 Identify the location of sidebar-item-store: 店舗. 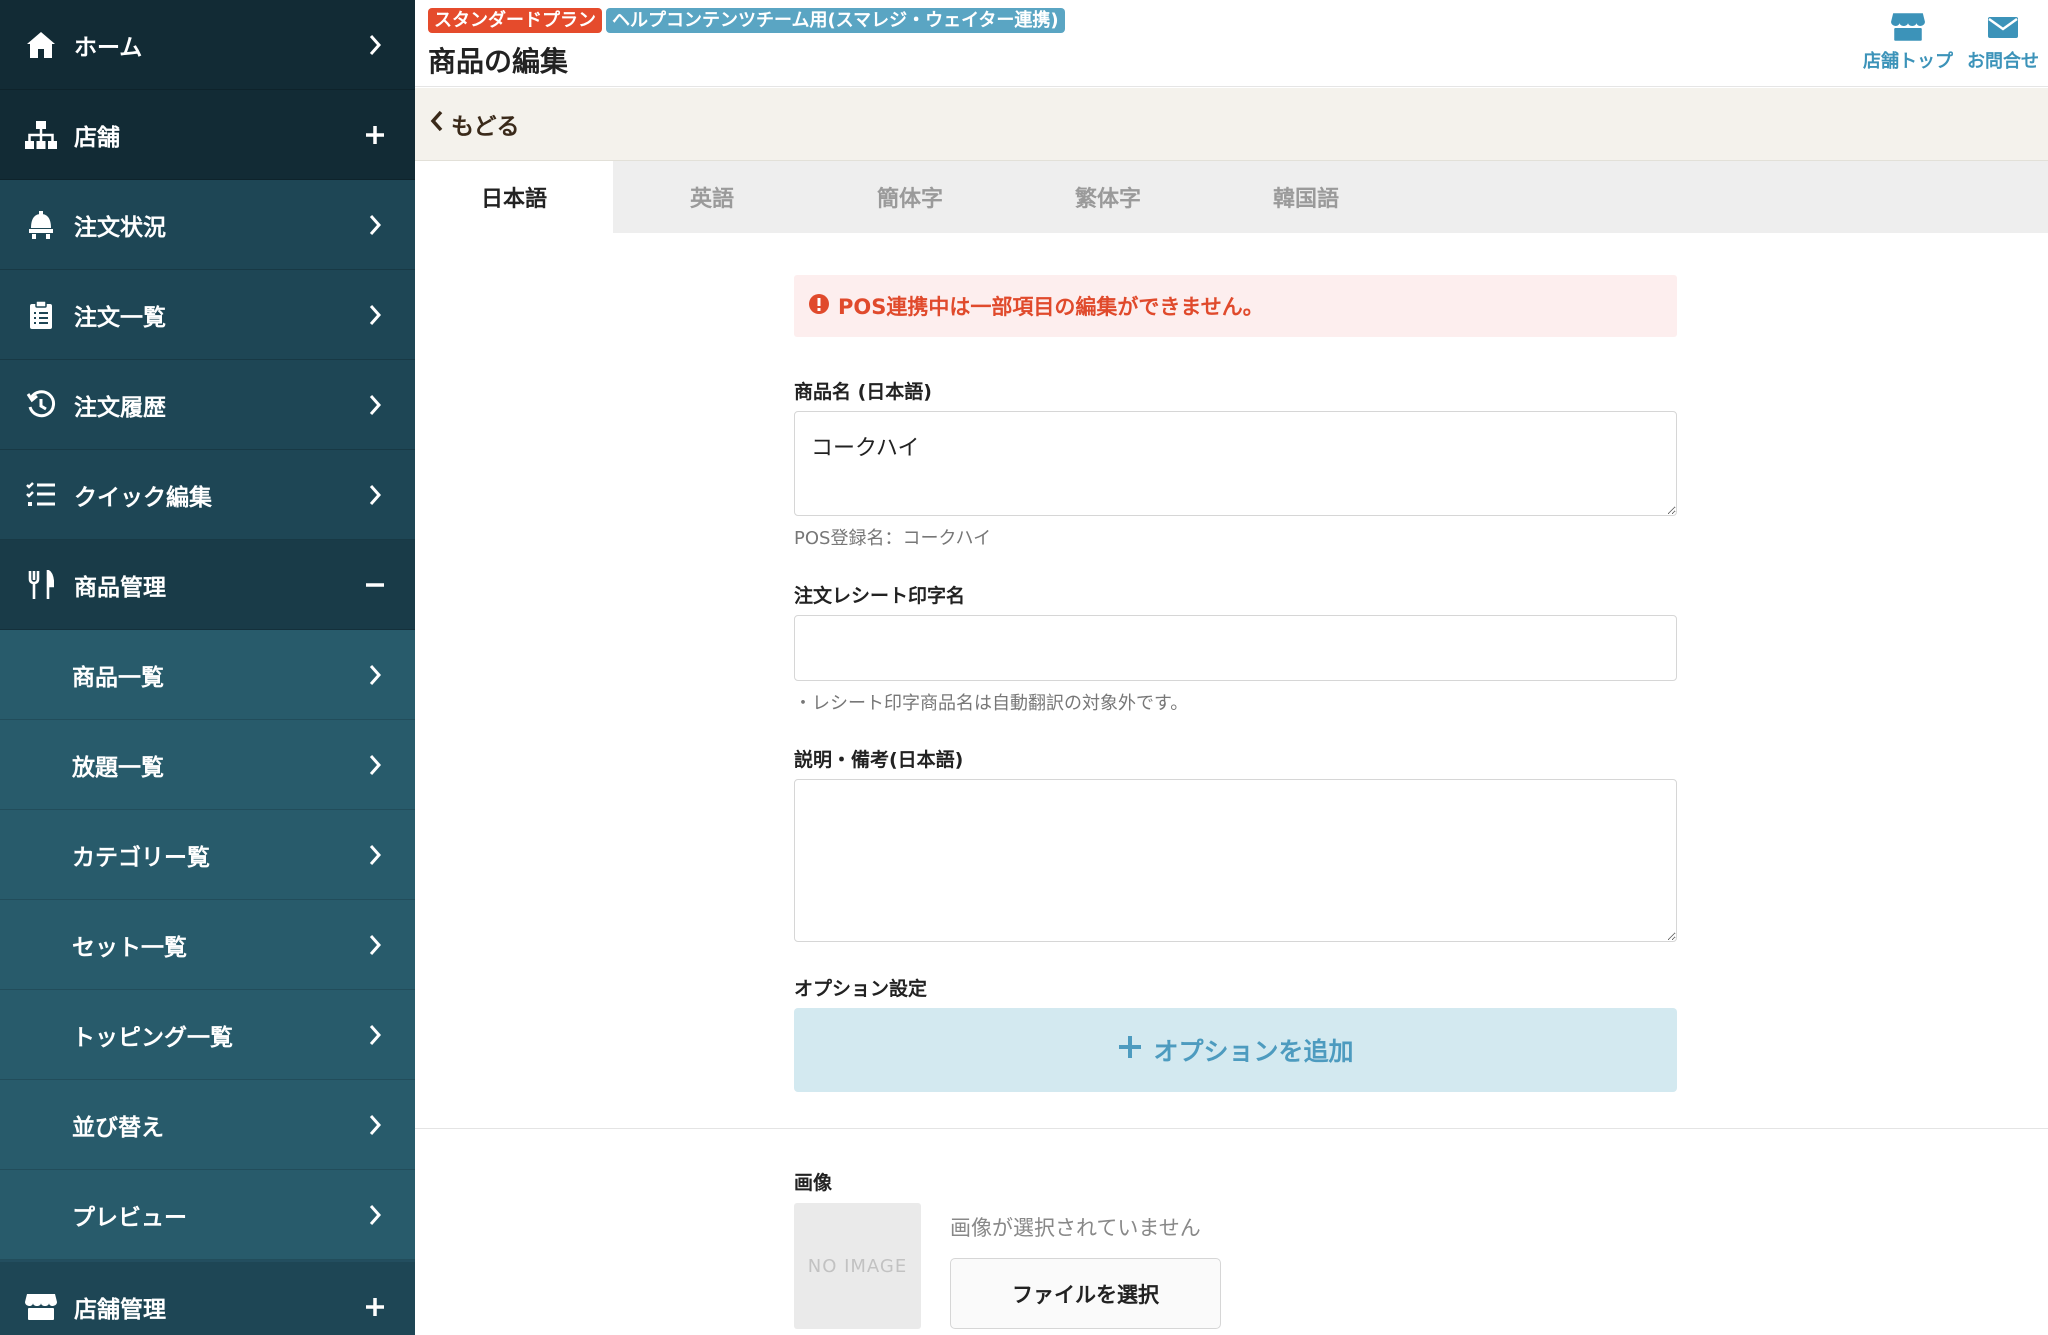
(207, 135).